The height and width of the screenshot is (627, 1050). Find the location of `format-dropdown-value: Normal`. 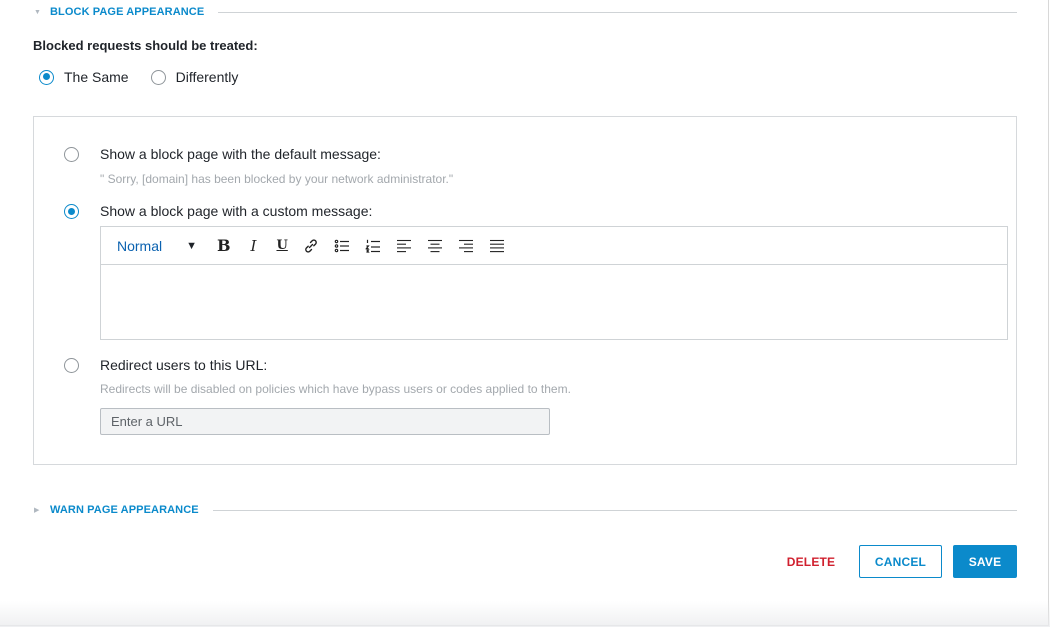

format-dropdown-value: Normal is located at coordinates (140, 245).